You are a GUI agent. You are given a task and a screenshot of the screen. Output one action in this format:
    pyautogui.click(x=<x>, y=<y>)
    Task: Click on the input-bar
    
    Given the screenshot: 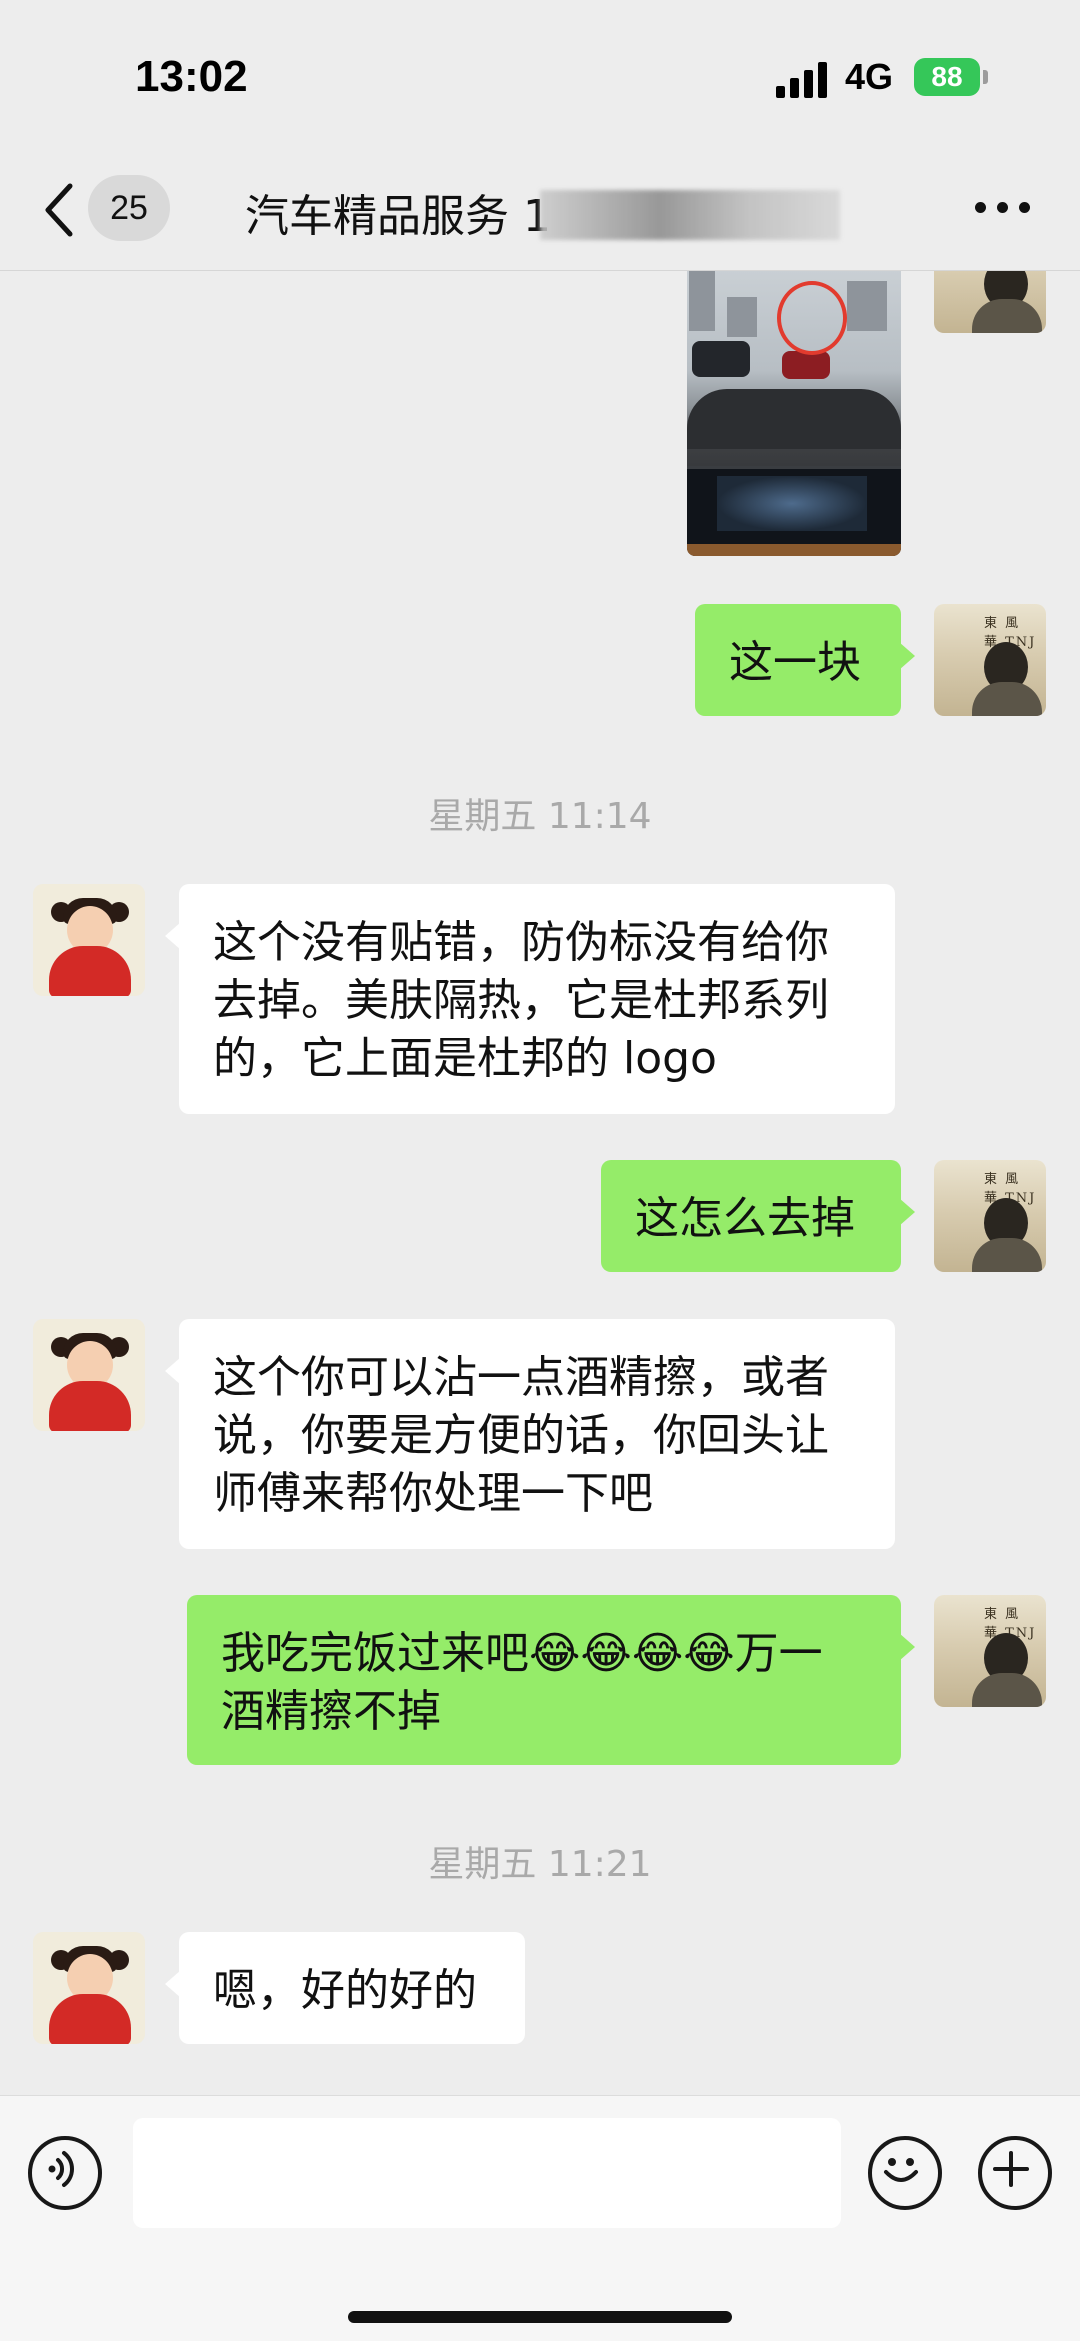 What is the action you would take?
    pyautogui.click(x=540, y=2218)
    